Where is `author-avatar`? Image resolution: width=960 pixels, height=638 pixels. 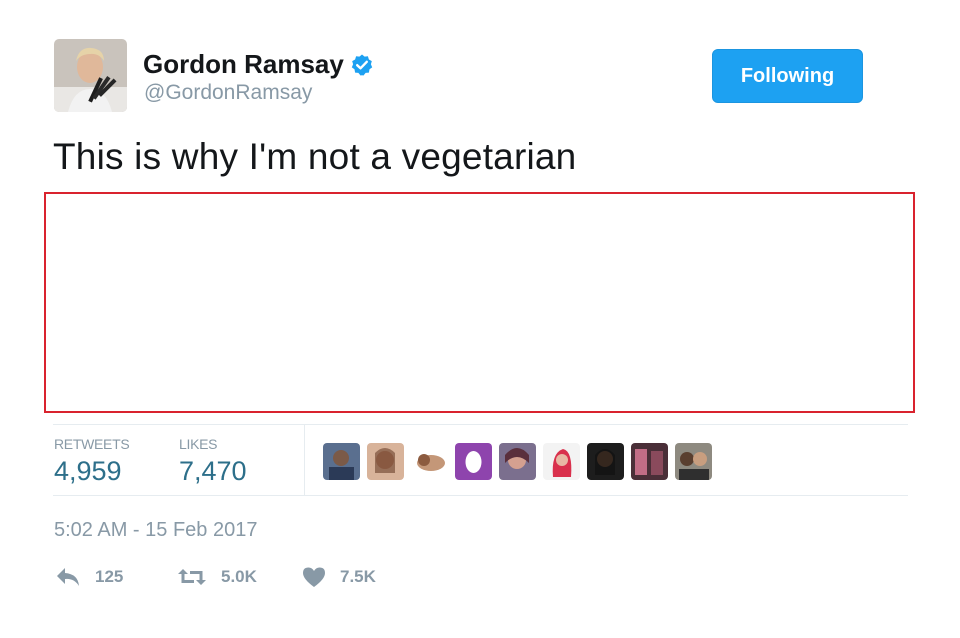
author-avatar is located at coordinates (90, 75).